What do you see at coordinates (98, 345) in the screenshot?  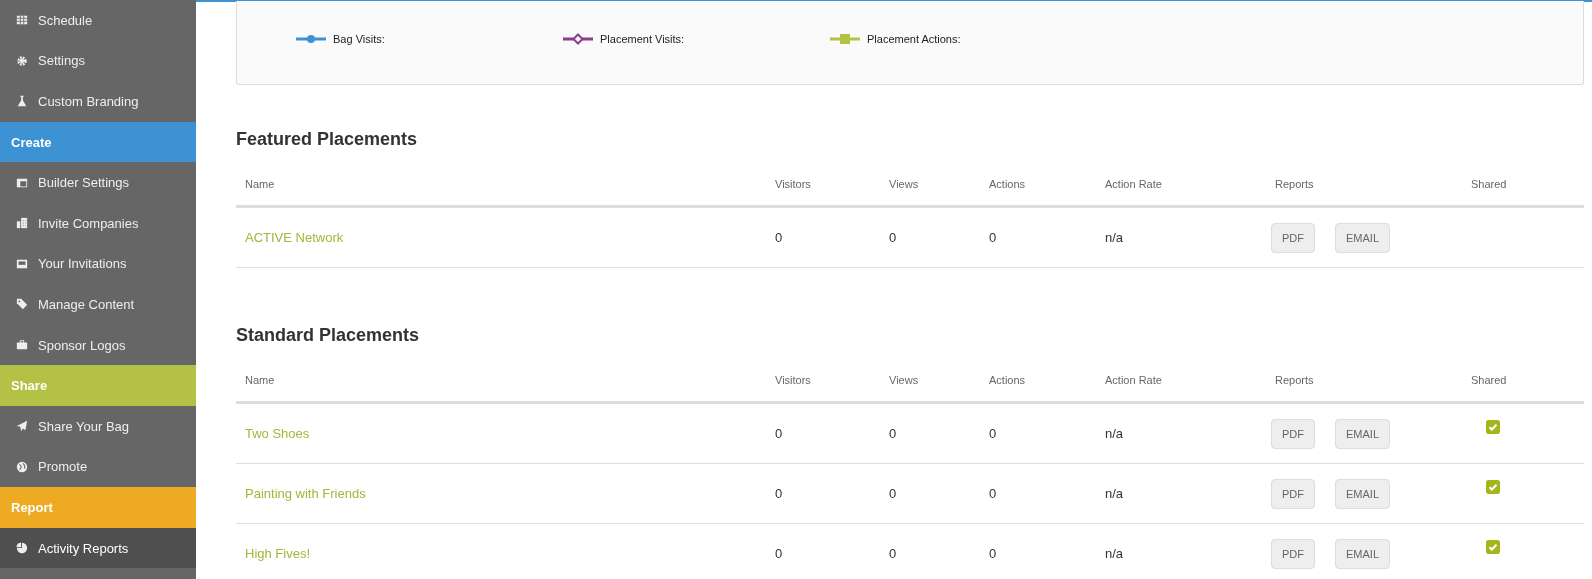 I see `sidebar-item: Sponsor Logos` at bounding box center [98, 345].